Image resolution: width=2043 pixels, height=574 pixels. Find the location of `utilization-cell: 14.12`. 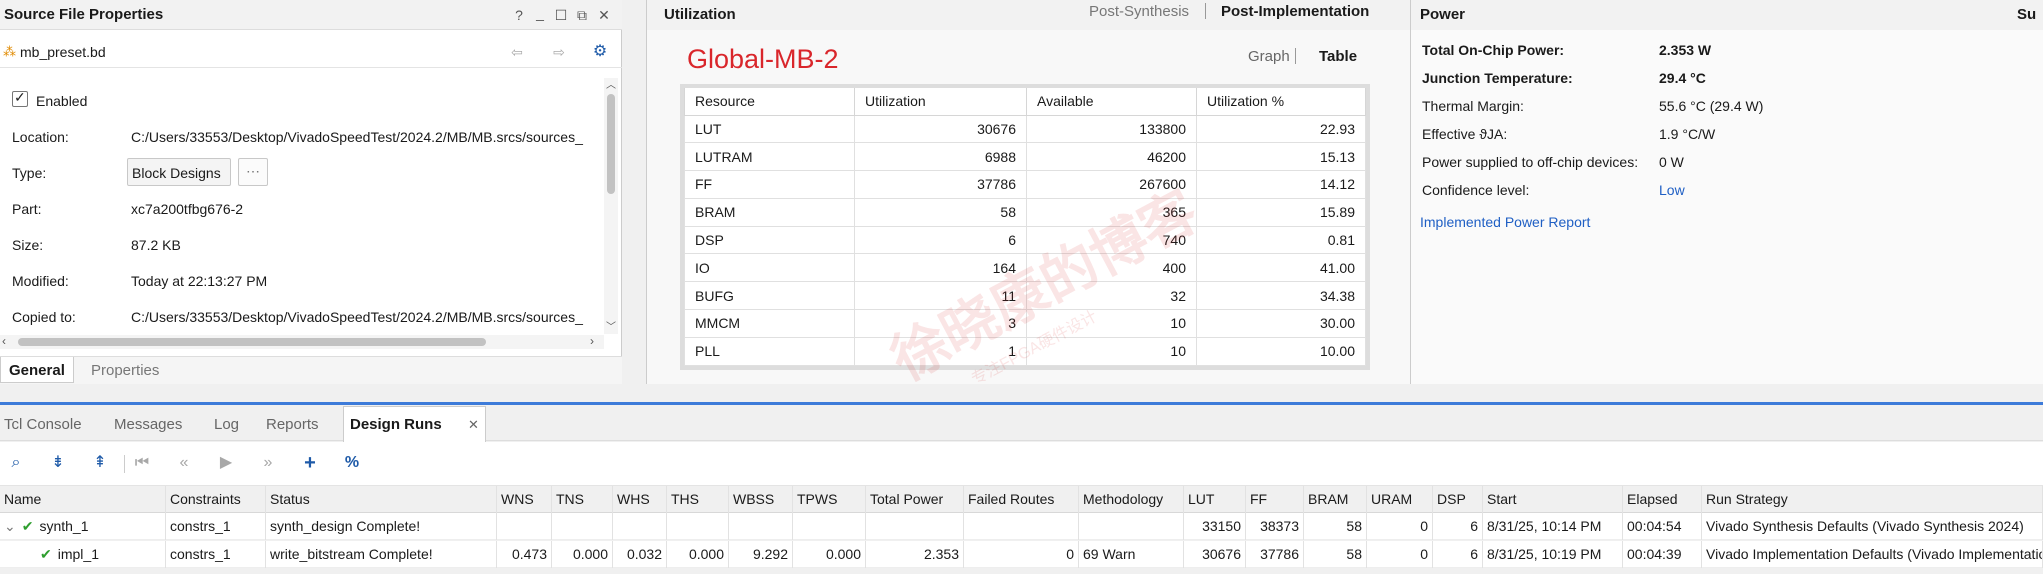

utilization-cell: 14.12 is located at coordinates (1281, 184).